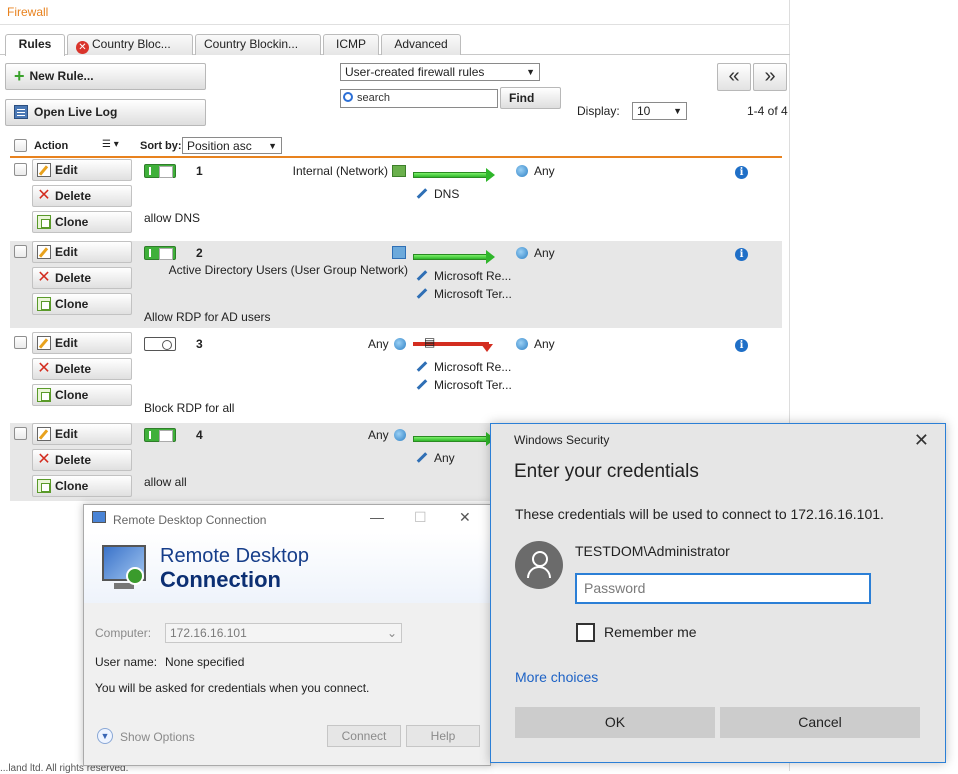  Describe the element at coordinates (556, 677) in the screenshot. I see `more-choices-link: More choices` at that location.